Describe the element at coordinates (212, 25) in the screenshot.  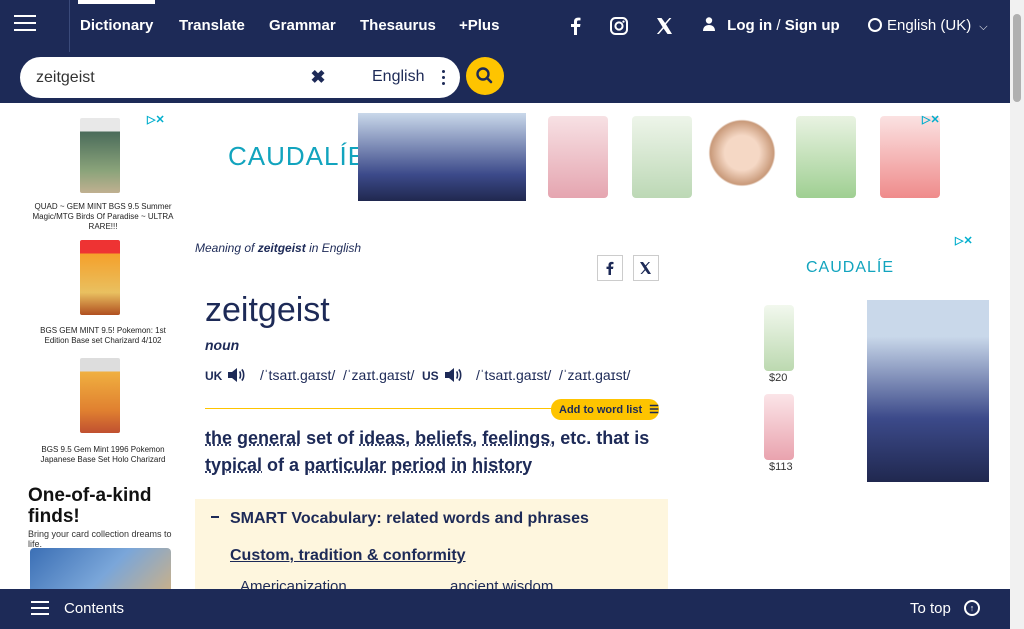
I see `nav-translate: Translate` at that location.